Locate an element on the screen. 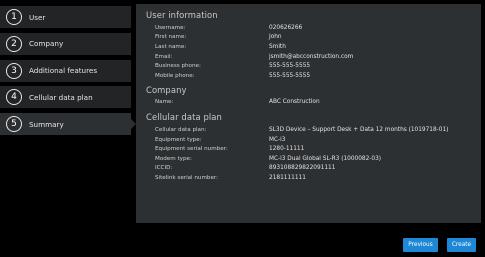 This screenshot has height=257, width=485. step-label: Summary is located at coordinates (46, 124).